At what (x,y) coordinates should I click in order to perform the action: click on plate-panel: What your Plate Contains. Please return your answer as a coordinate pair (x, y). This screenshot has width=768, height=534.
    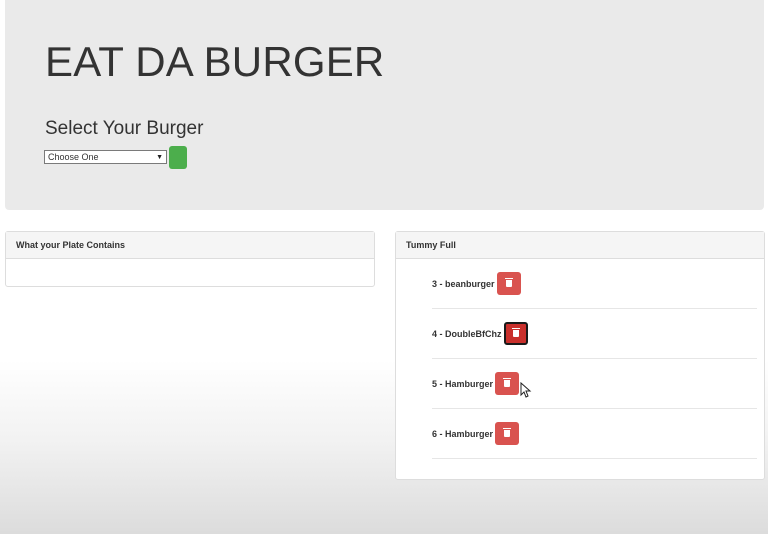
    Looking at the image, I should click on (190, 259).